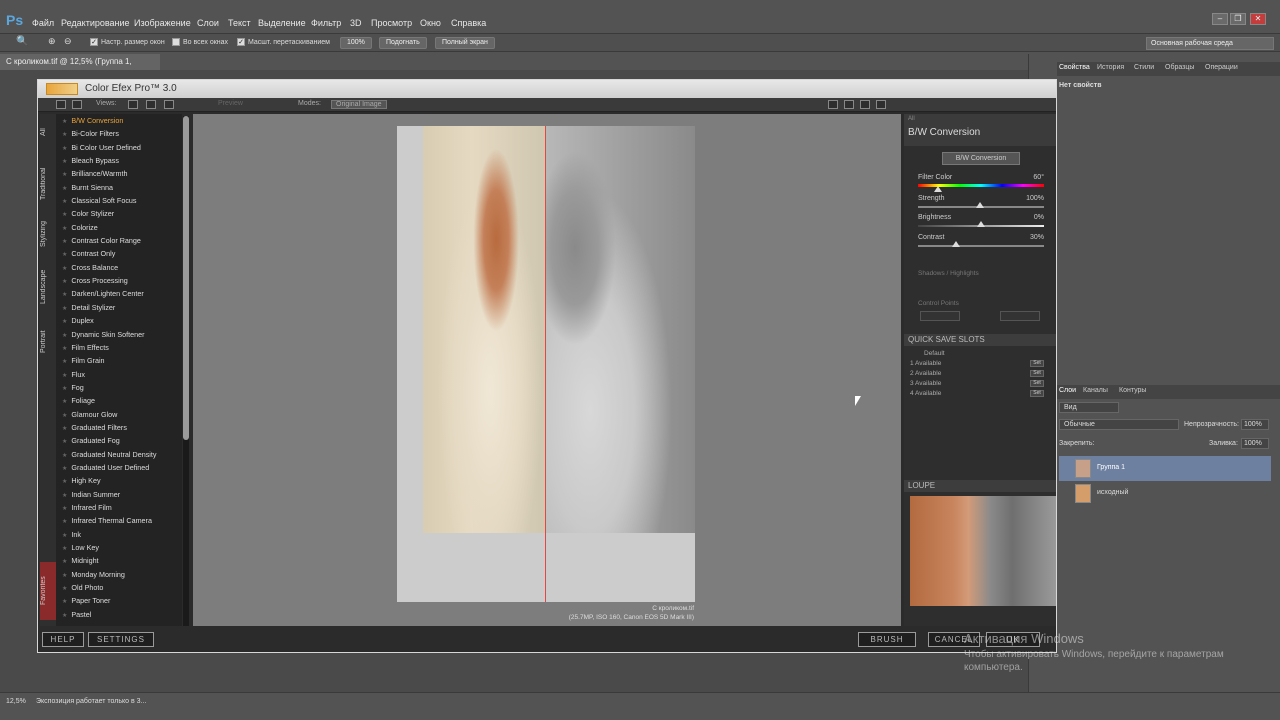 The height and width of the screenshot is (720, 1280). Describe the element at coordinates (119, 240) in the screenshot. I see `filter-item: ★ Contrast Color Range` at that location.